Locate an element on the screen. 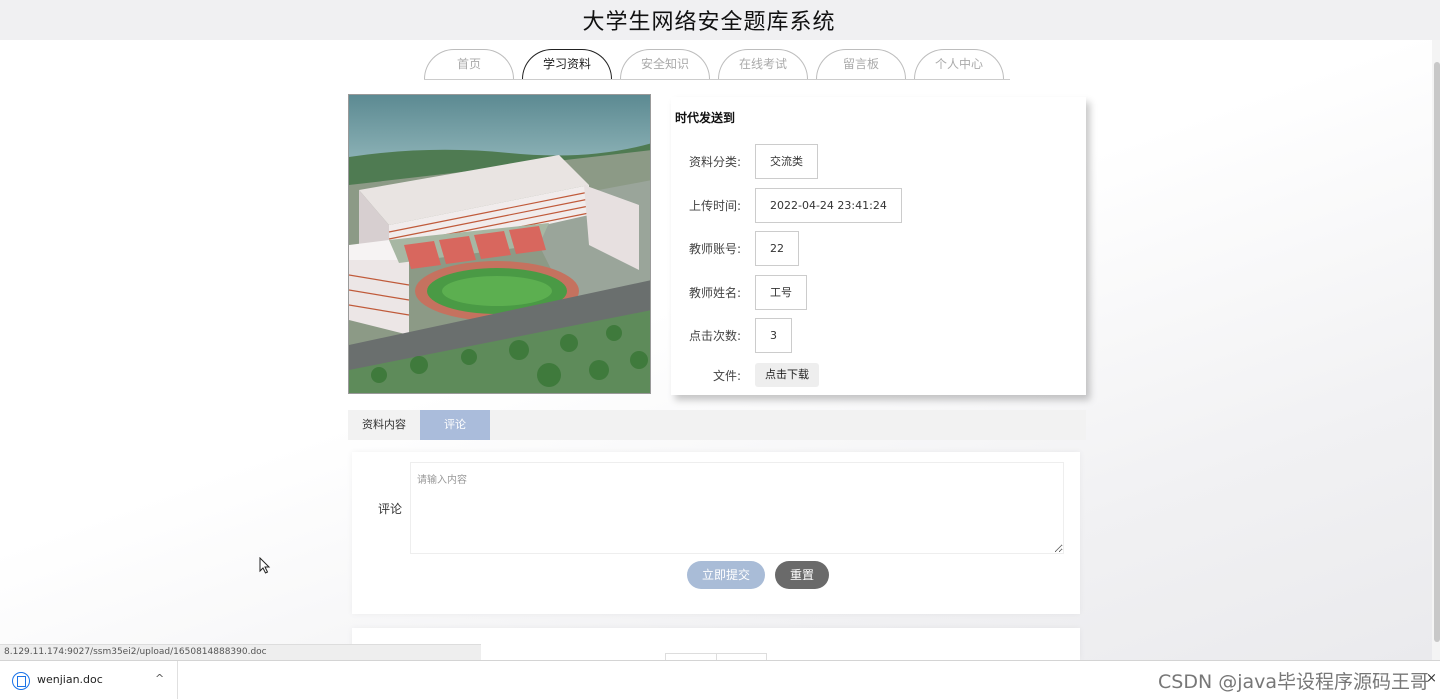 The image size is (1440, 699). chevron-up-icon: ^ is located at coordinates (159, 678).